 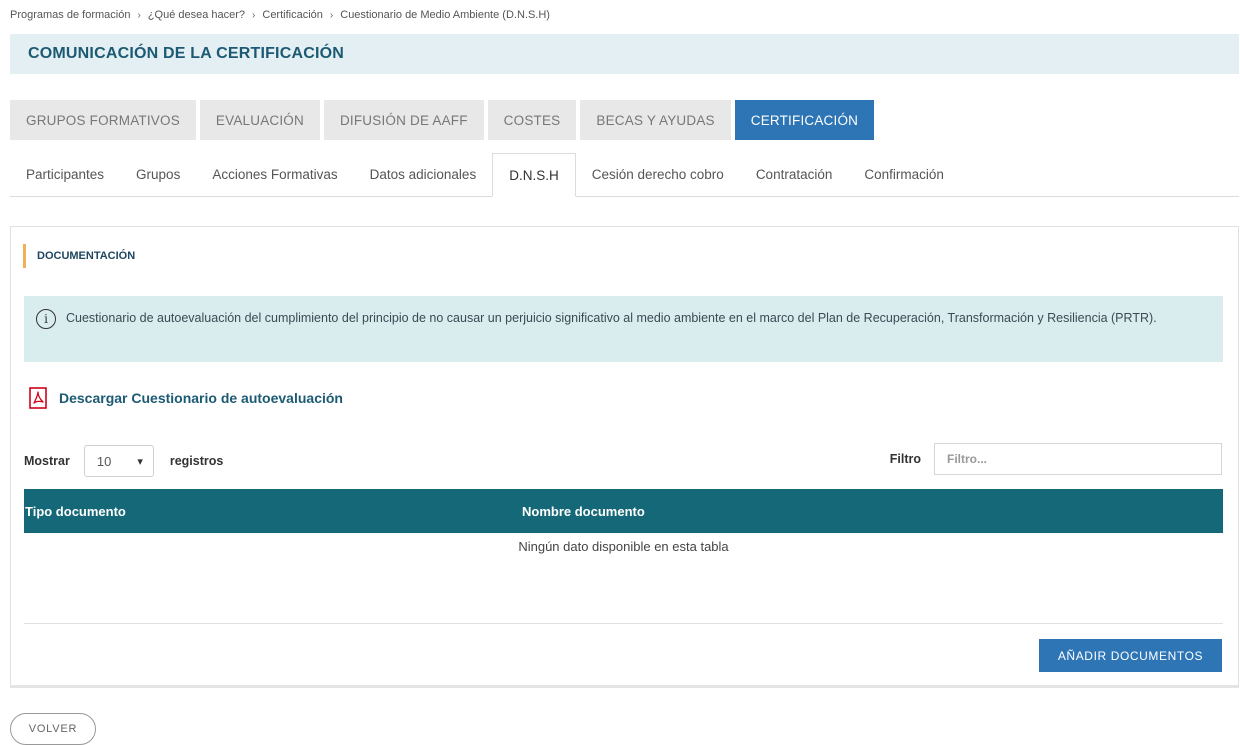 I want to click on breadcrumb-item-que-desea-hacer: ¿Qué desea hacer?, so click(x=196, y=15).